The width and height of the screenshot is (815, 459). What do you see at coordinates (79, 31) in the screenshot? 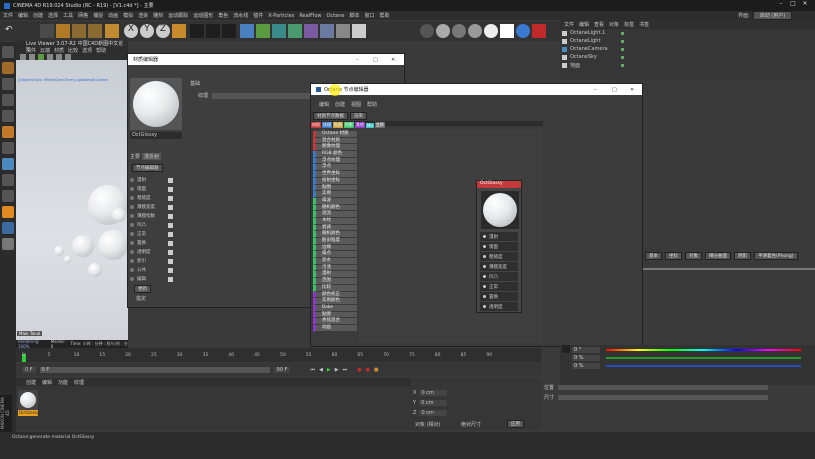
I see `scale-tool-icon` at bounding box center [79, 31].